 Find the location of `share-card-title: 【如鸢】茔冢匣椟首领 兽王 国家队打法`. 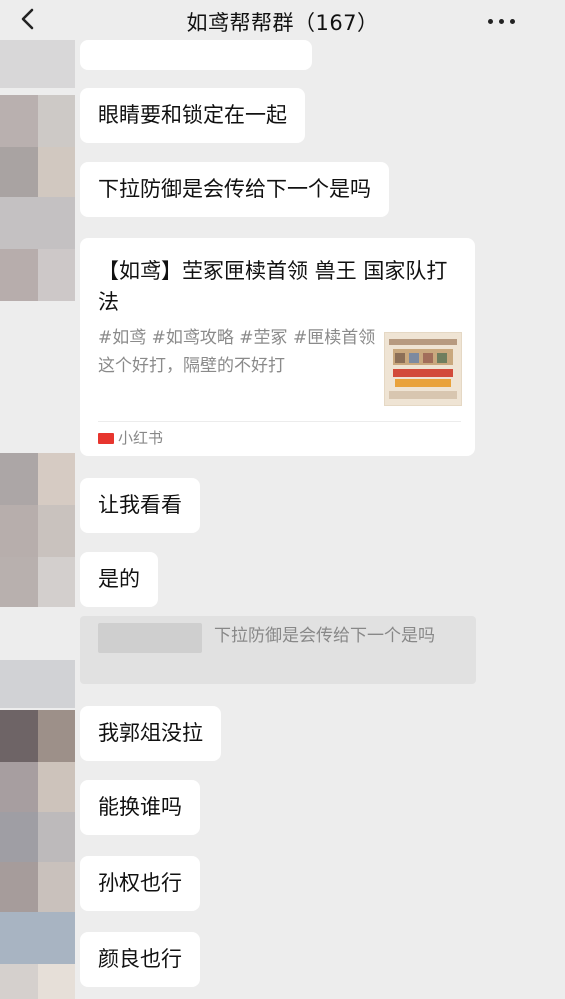

share-card-title: 【如鸢】茔冢匣椟首领 兽王 国家队打法 is located at coordinates (273, 286).